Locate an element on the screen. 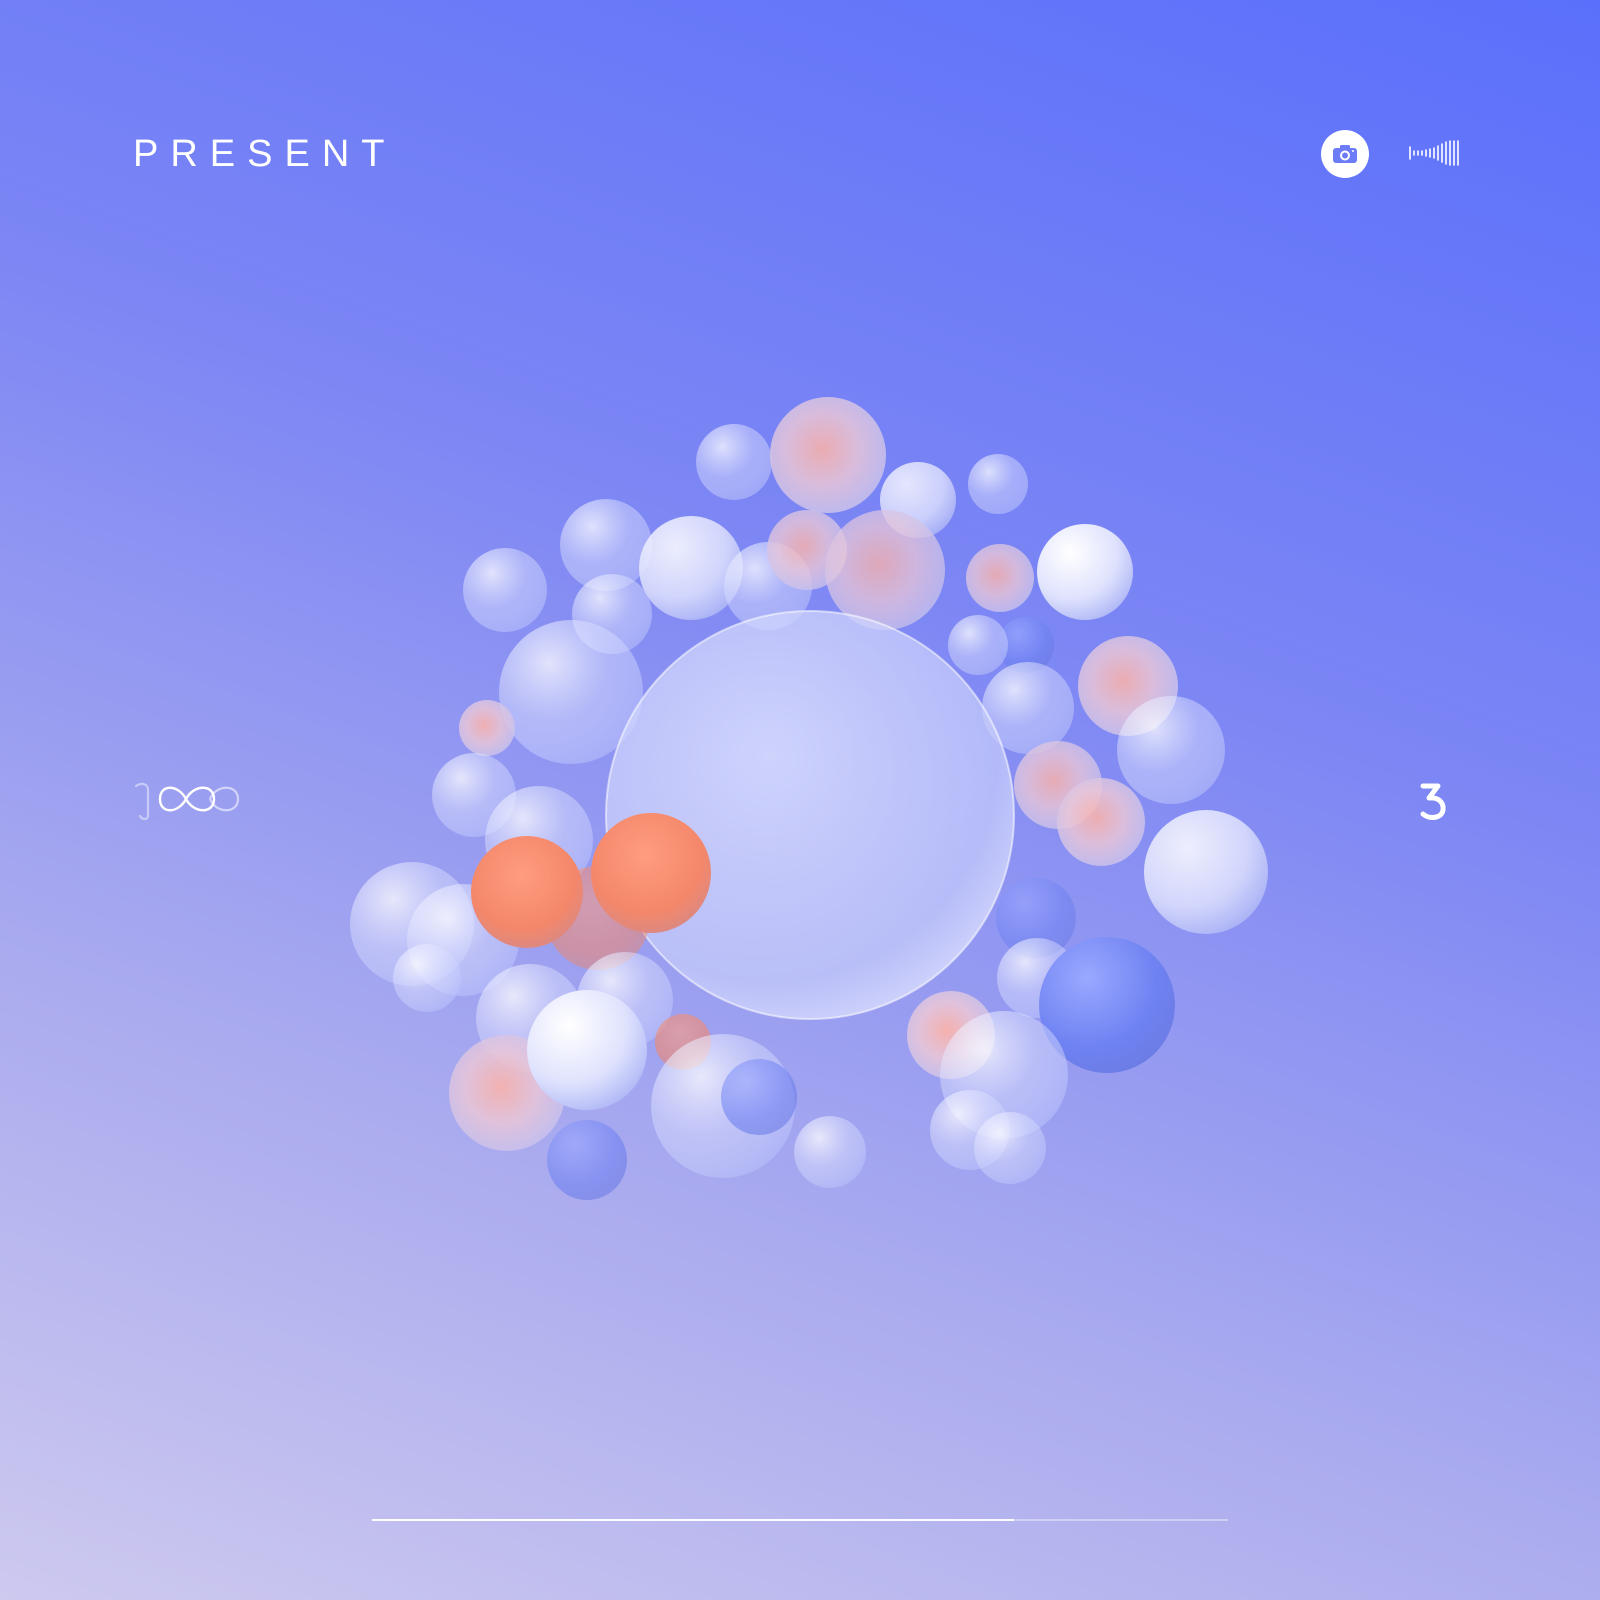 The height and width of the screenshot is (1600, 1600). progress-fill is located at coordinates (693, 1520).